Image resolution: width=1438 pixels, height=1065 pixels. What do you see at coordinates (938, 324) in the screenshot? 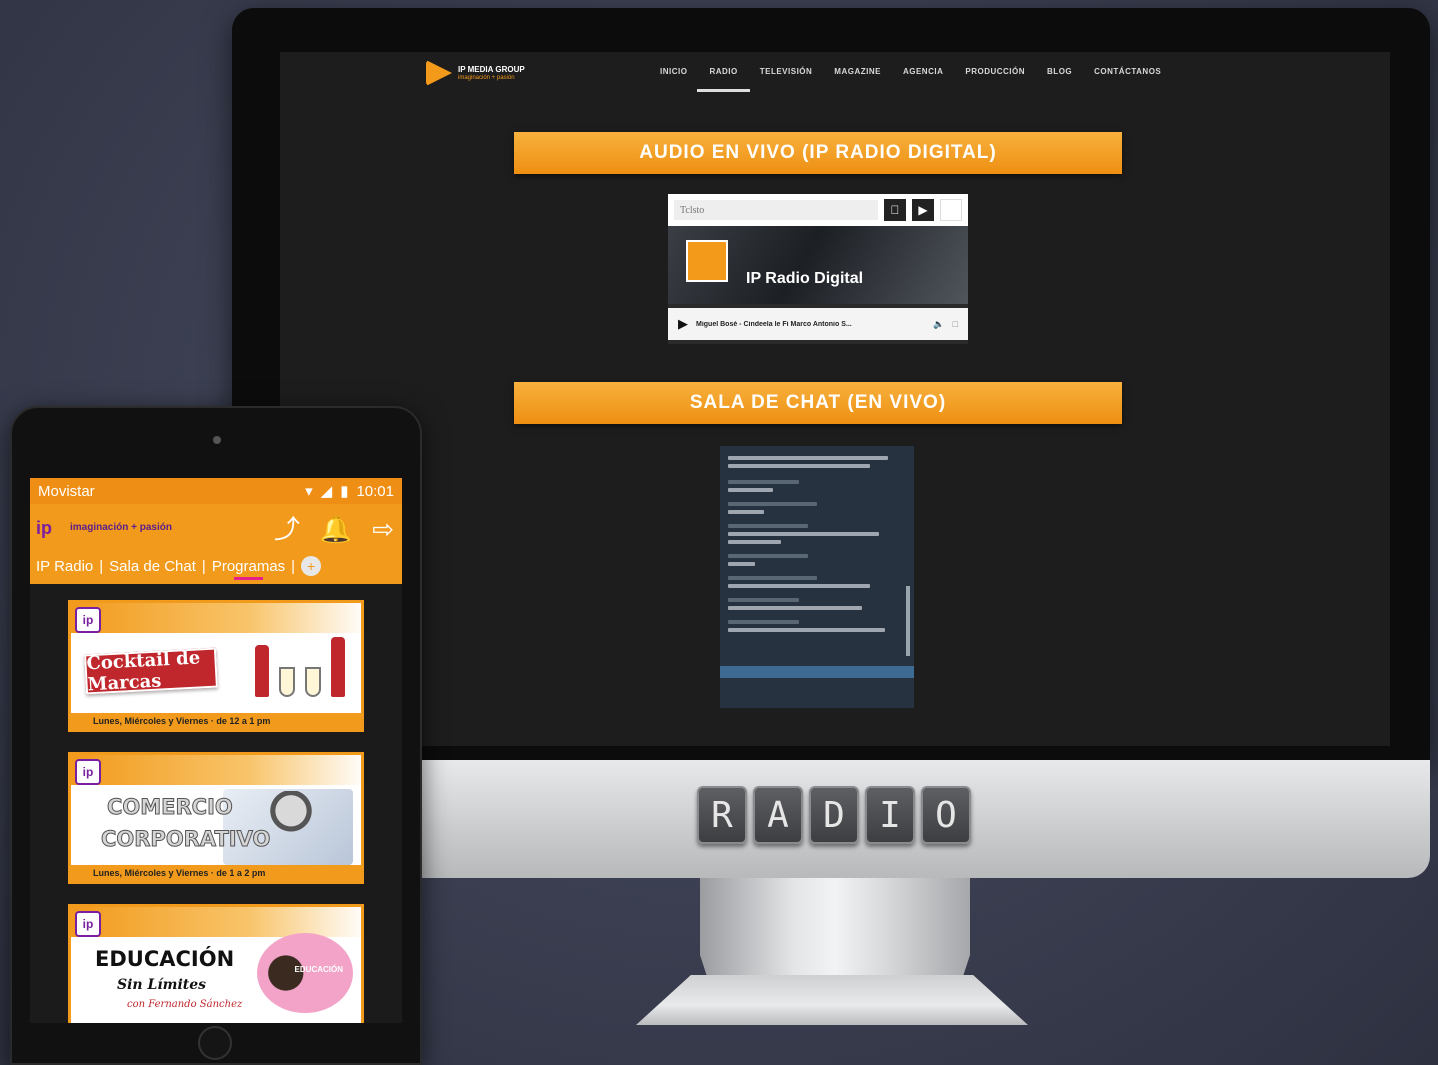
I see `volume-icon: 🔈` at bounding box center [938, 324].